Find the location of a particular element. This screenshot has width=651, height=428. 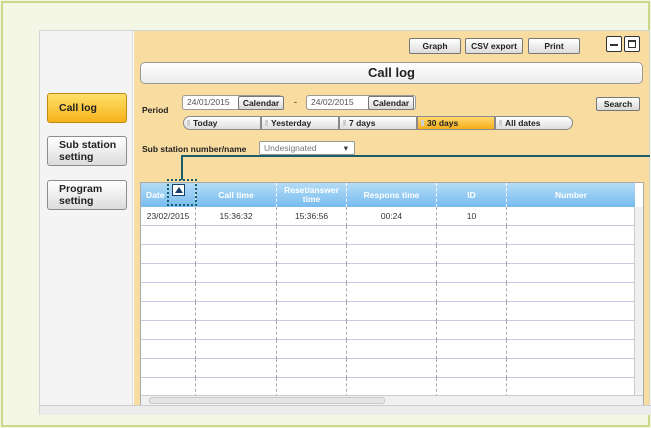

column-label: Reset/answer time is located at coordinates (311, 194).